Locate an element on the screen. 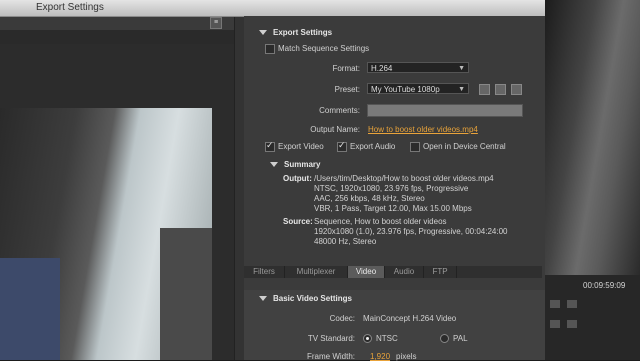 This screenshot has height=361, width=640. tab-audio: Audio is located at coordinates (404, 272).